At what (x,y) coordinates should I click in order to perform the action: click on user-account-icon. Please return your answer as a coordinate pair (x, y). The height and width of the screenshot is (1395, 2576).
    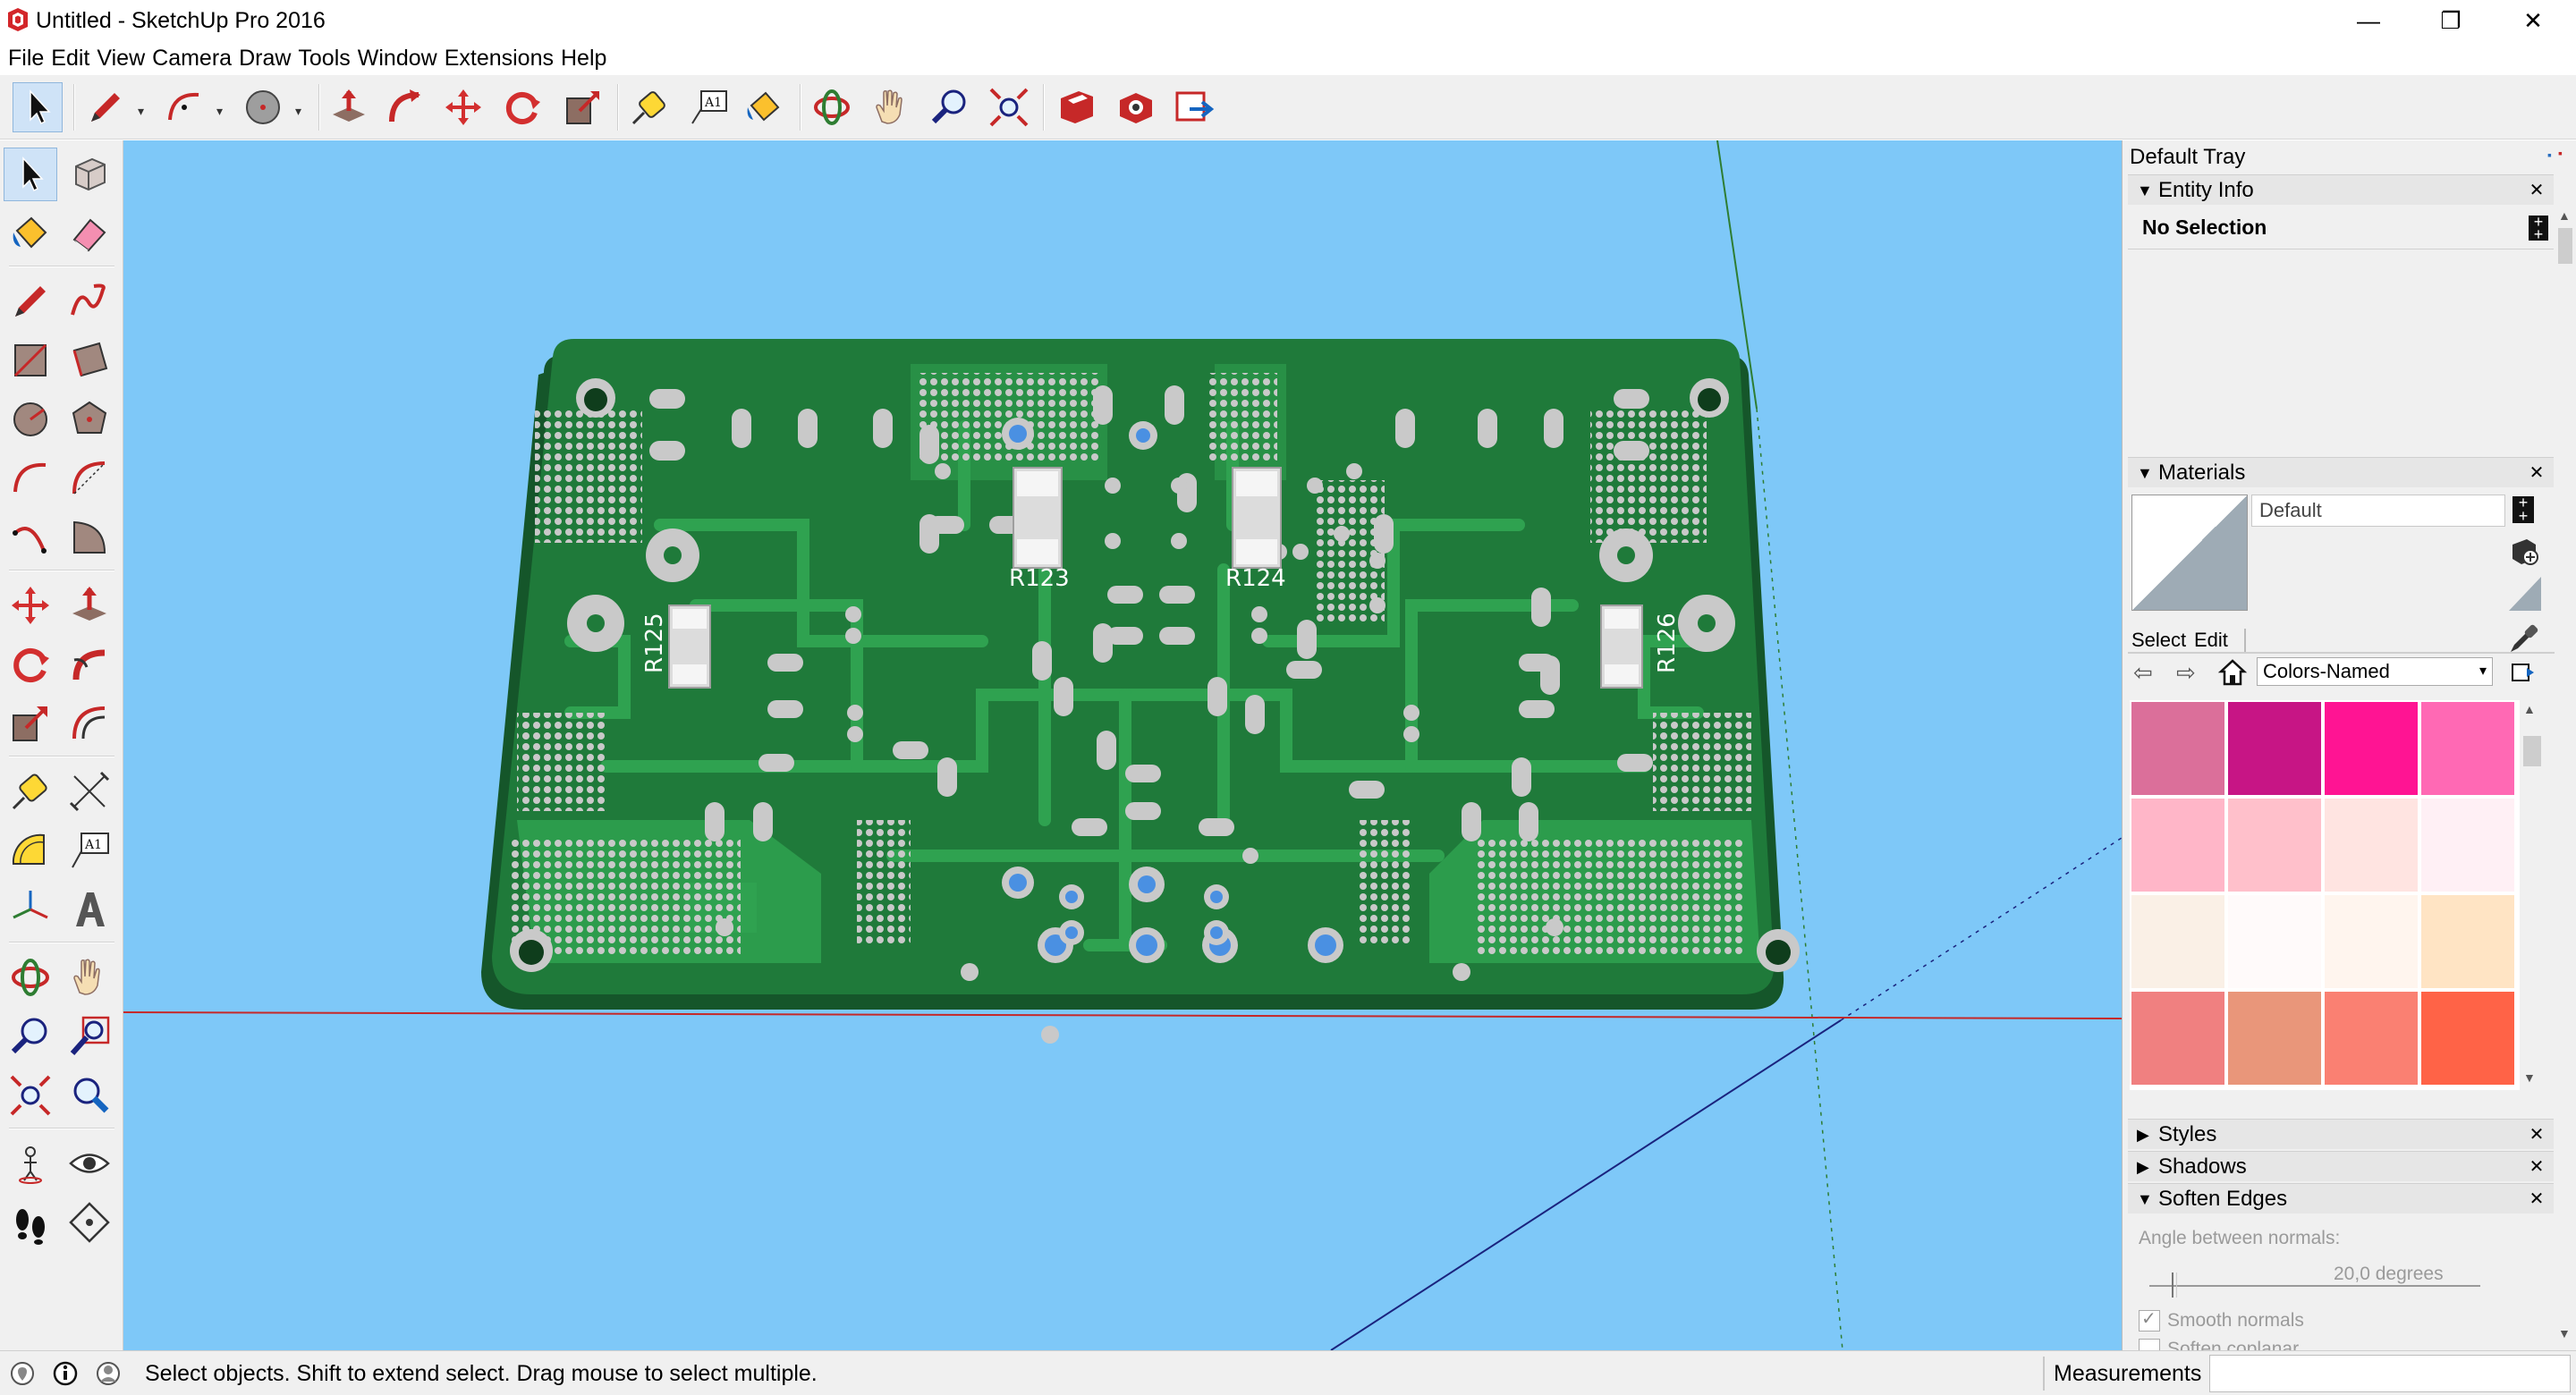
    Looking at the image, I should click on (108, 1373).